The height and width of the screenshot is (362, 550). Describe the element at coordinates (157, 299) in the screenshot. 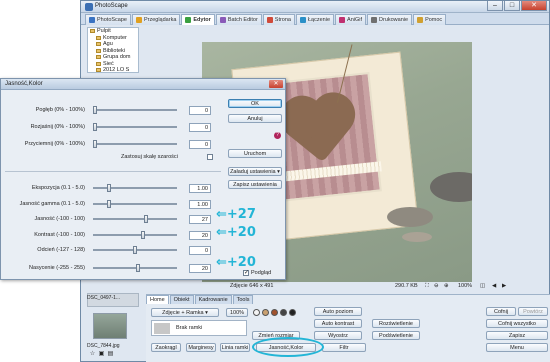

I see `bottom-tab-0: Home` at that location.